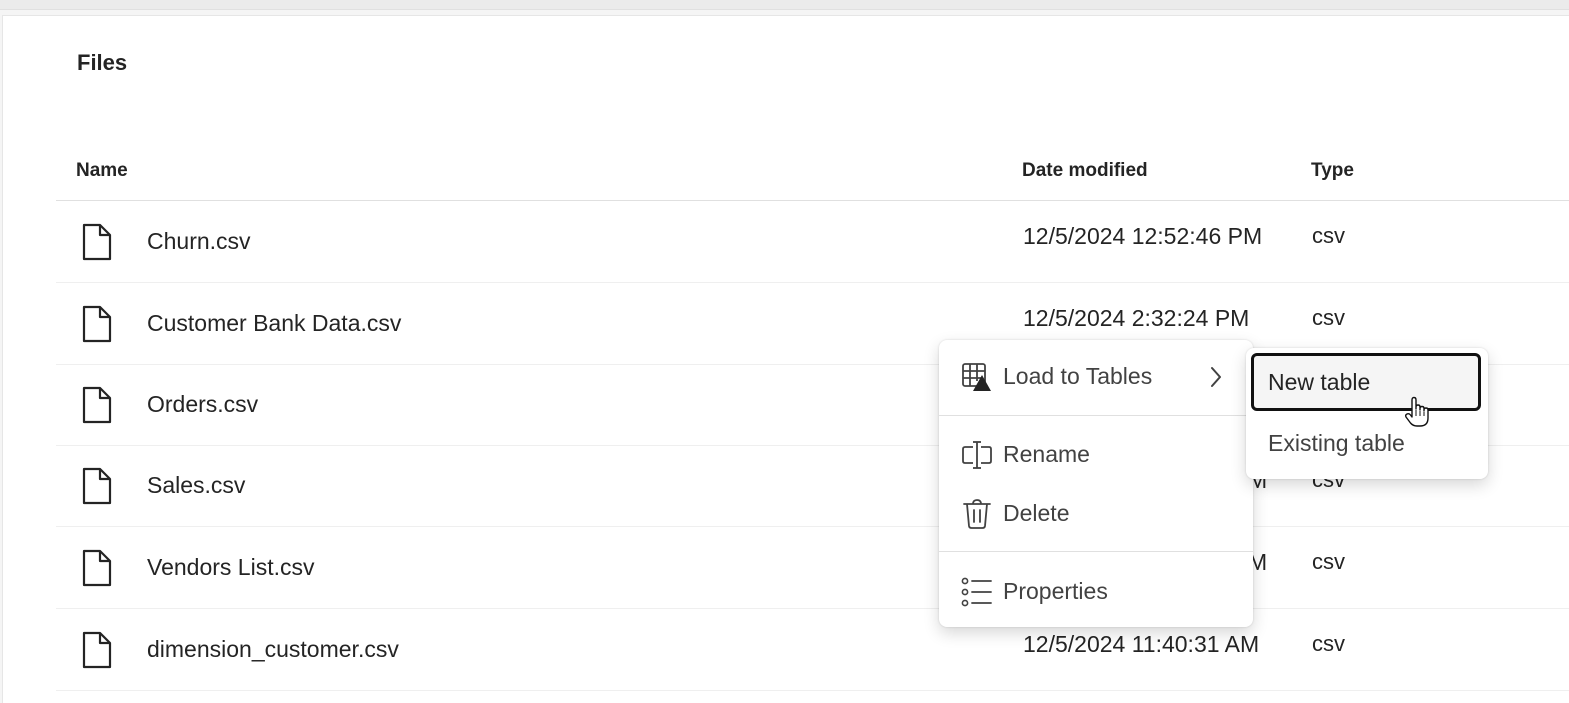  I want to click on submenu-item-new-table: New table, so click(1366, 382).